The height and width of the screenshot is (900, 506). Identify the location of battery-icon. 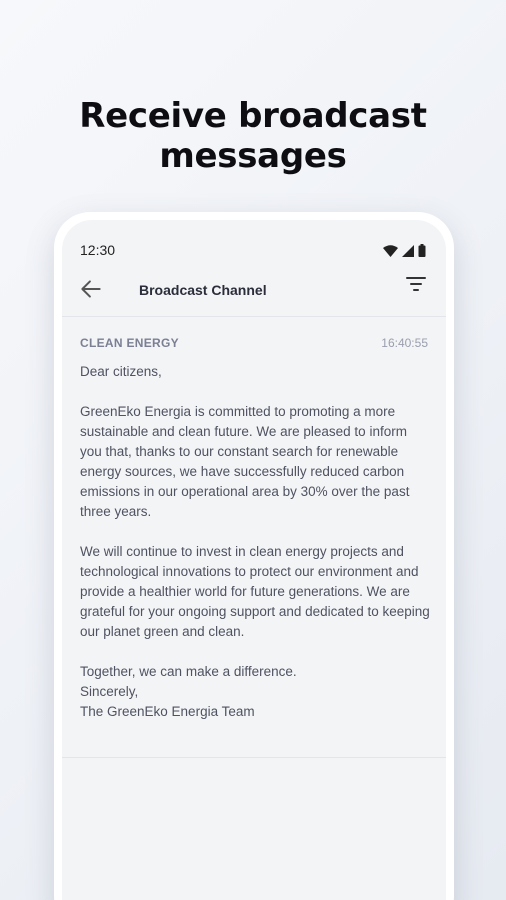
(422, 250).